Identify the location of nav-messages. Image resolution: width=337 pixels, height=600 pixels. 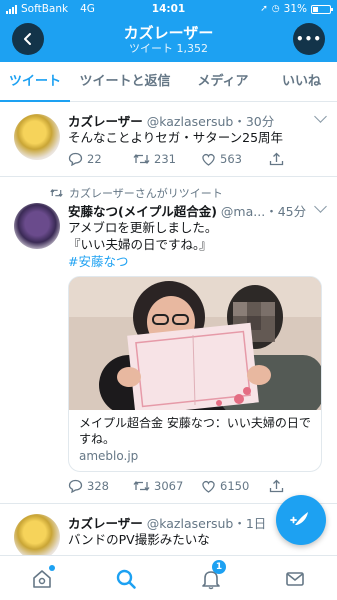
(295, 579).